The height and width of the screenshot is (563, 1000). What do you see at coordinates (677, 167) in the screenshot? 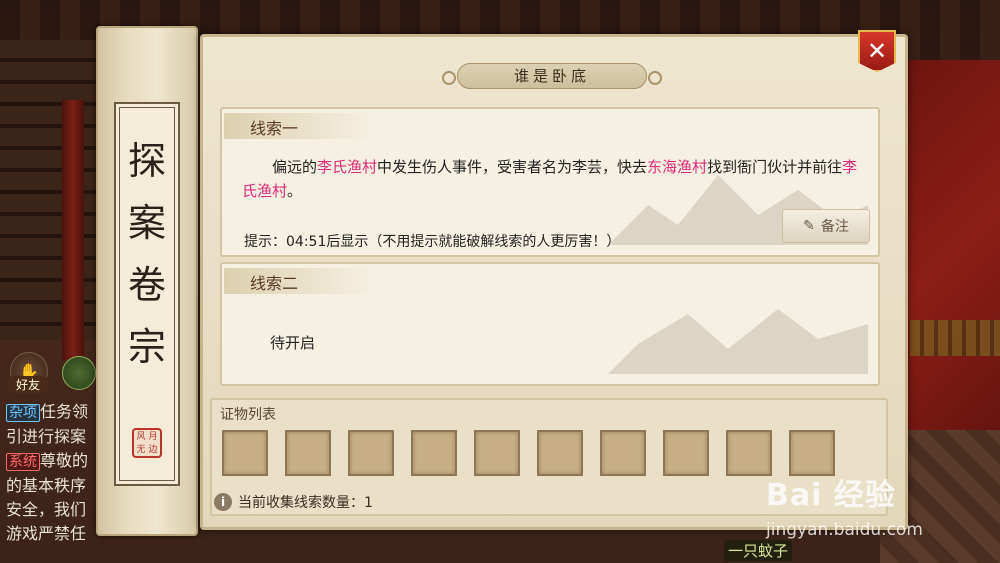
I see `location-link-donghaiyucun: 东海渔村` at bounding box center [677, 167].